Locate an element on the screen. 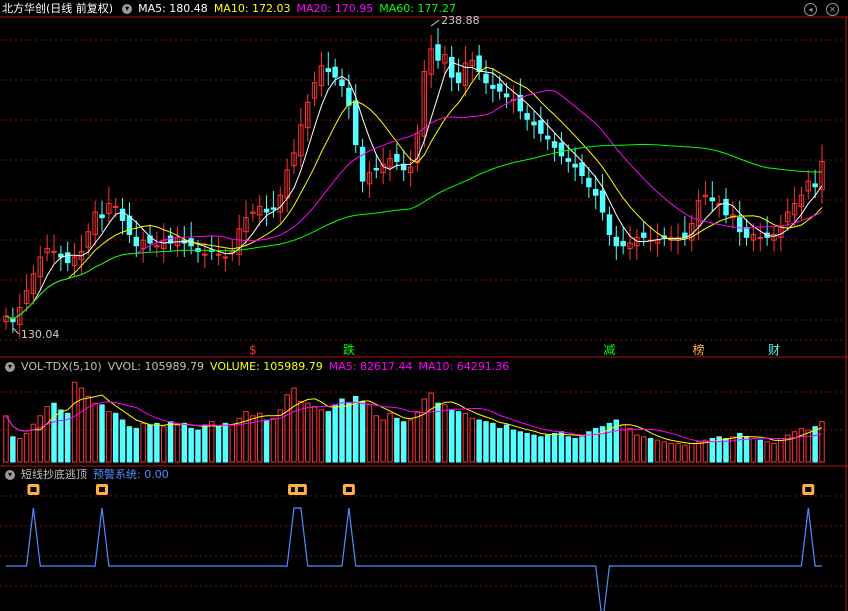 Image resolution: width=848 pixels, height=611 pixels. high-label: 238.88 is located at coordinates (460, 20).